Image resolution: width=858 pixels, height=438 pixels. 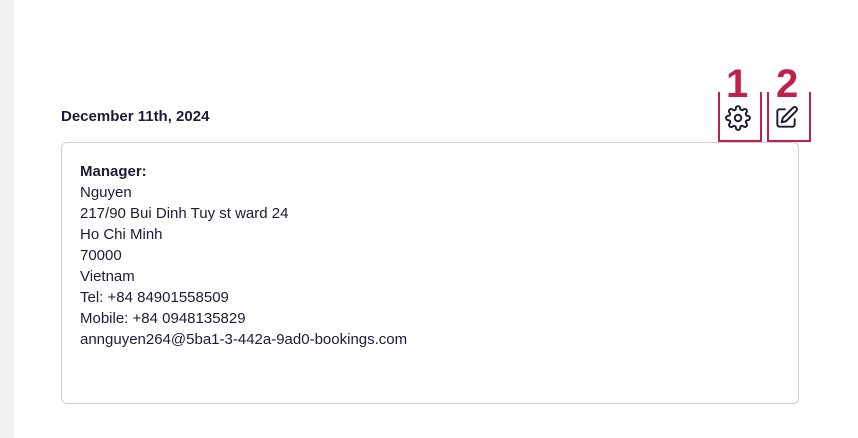 I want to click on date-heading: December 11th, 2024, so click(x=135, y=116).